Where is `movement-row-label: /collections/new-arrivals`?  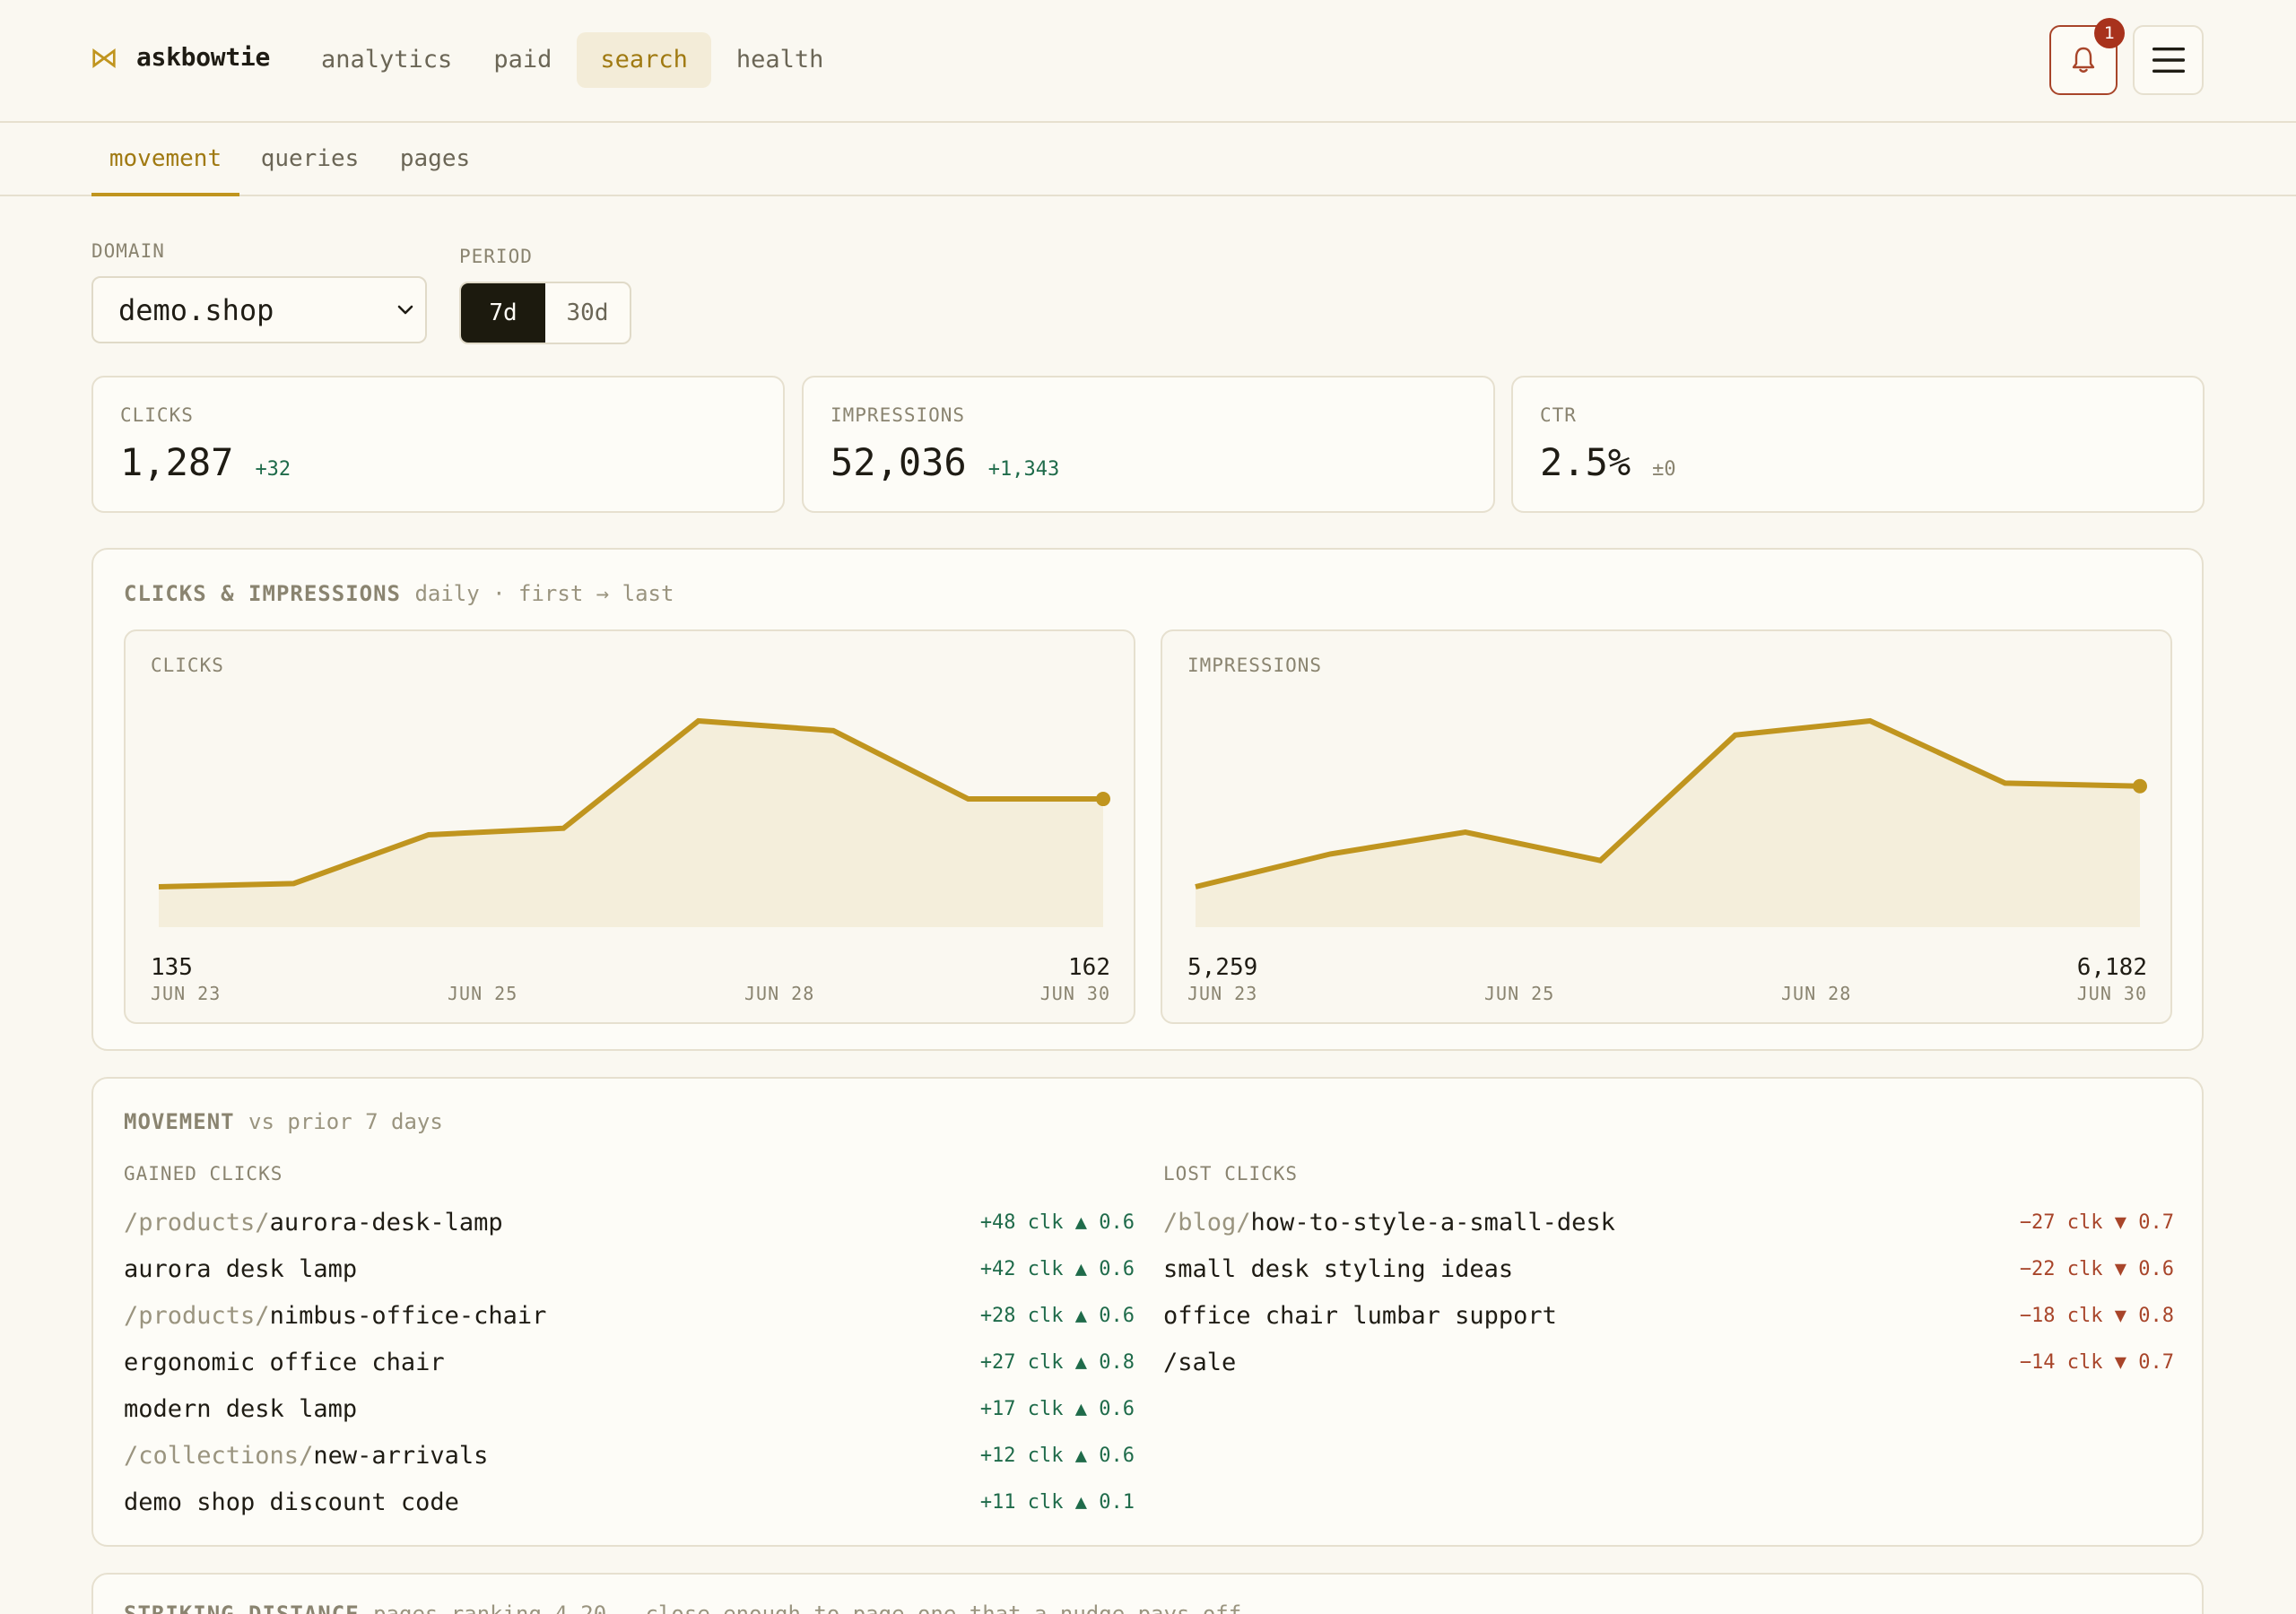
movement-row-label: /collections/new-arrivals is located at coordinates (306, 1456).